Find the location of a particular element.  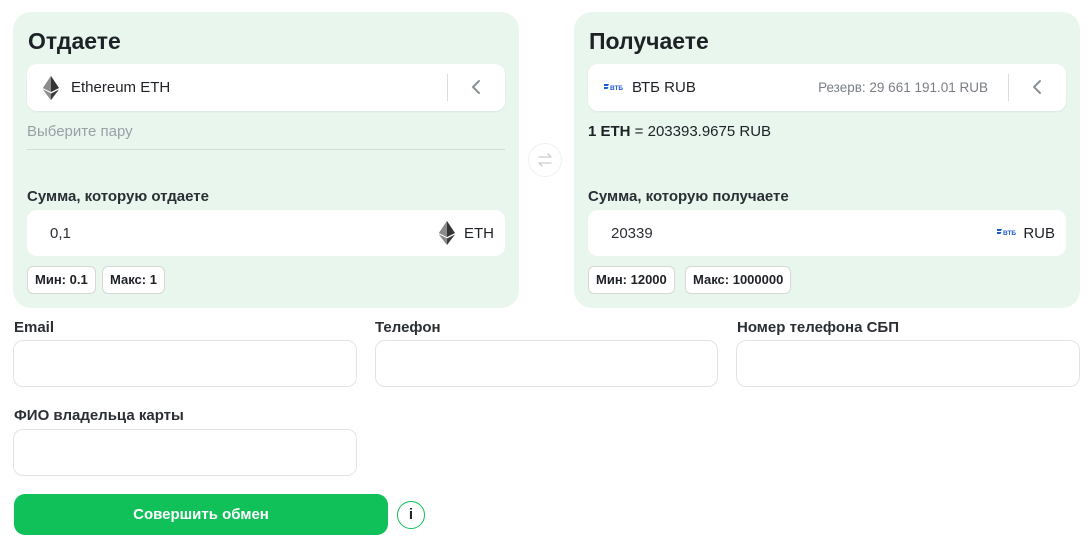

pair-hint: Выберите пару is located at coordinates (80, 131).